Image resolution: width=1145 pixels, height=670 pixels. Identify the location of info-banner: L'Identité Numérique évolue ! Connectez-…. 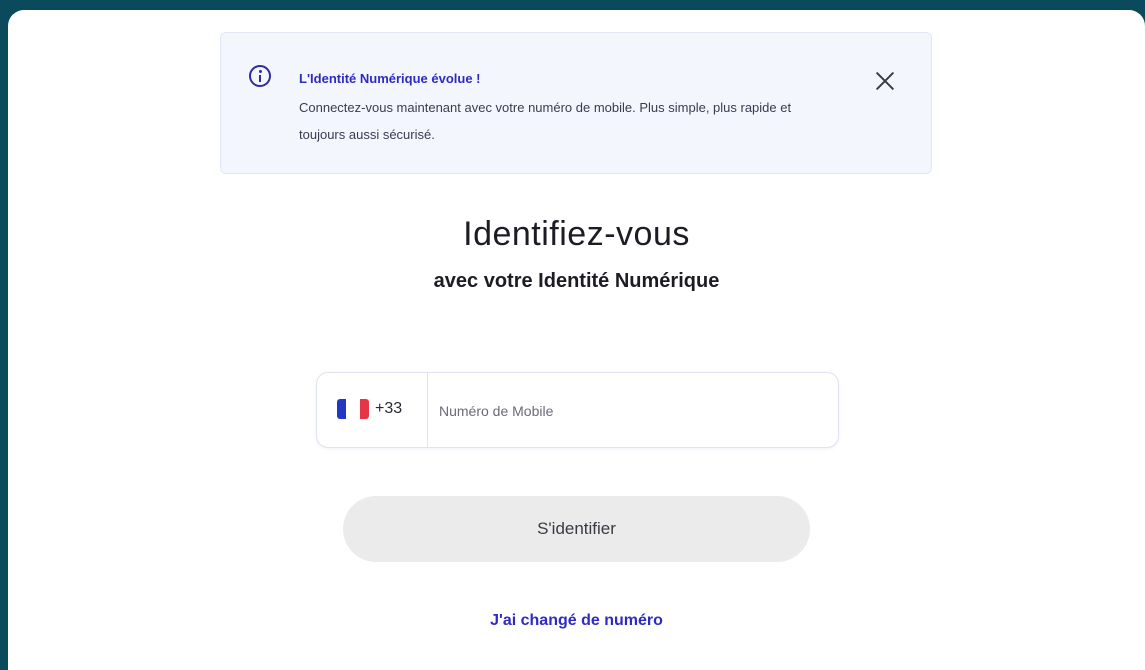
(576, 103).